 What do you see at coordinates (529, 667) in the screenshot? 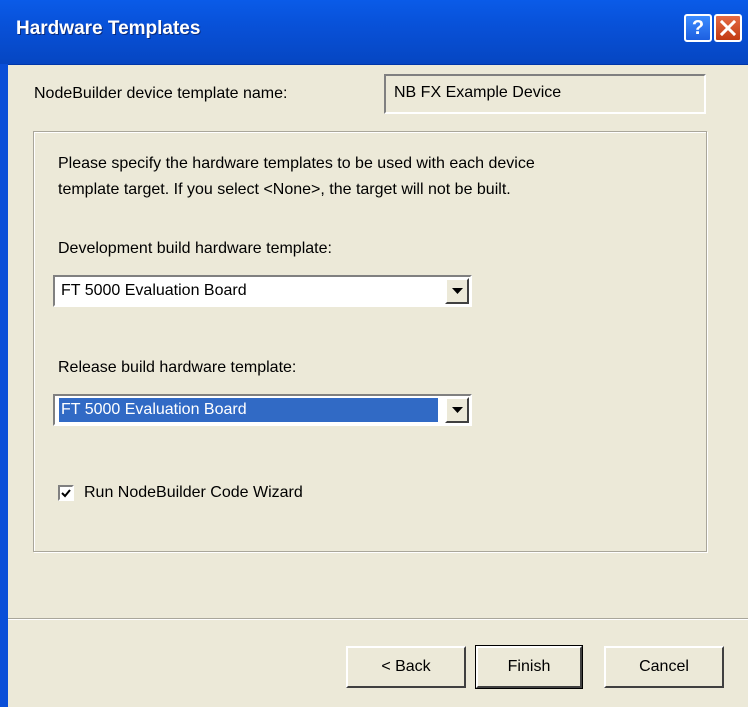
I see `finish-button: Finish` at bounding box center [529, 667].